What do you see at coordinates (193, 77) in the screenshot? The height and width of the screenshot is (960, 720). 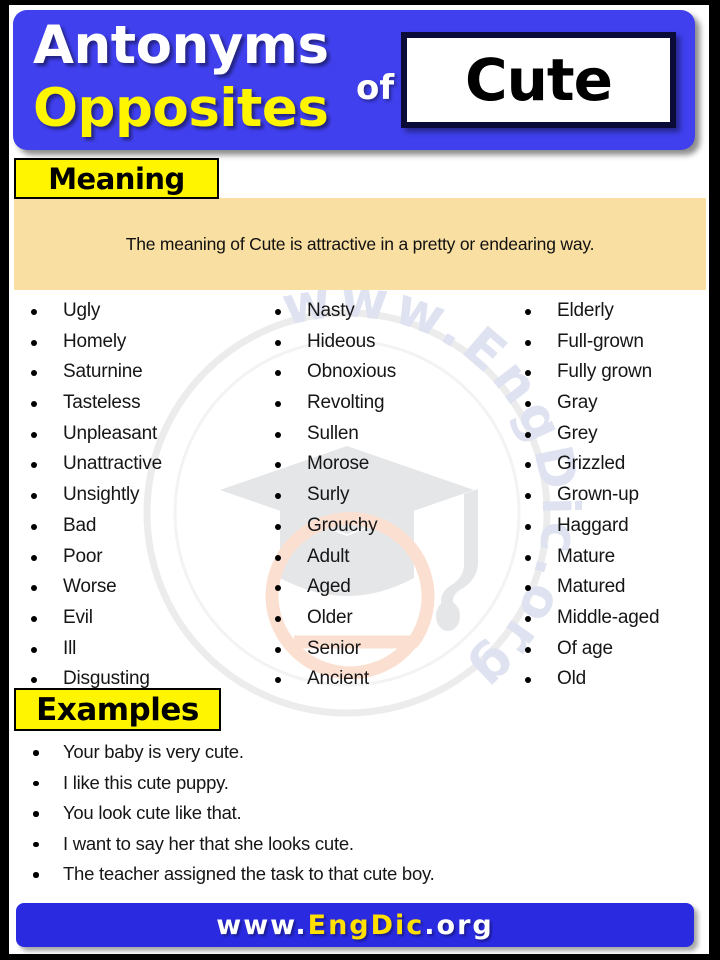 I see `header-title-group: Antonyms Opposites` at bounding box center [193, 77].